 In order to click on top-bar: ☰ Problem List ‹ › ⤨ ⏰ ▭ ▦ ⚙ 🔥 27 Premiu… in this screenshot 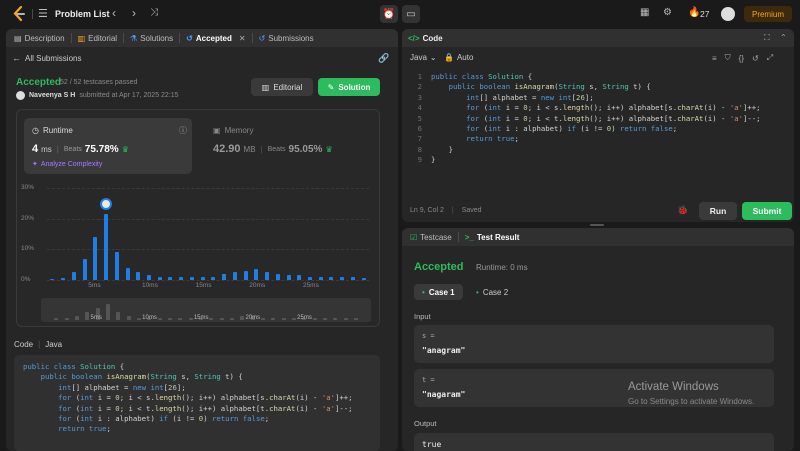, I will do `click(400, 14)`.